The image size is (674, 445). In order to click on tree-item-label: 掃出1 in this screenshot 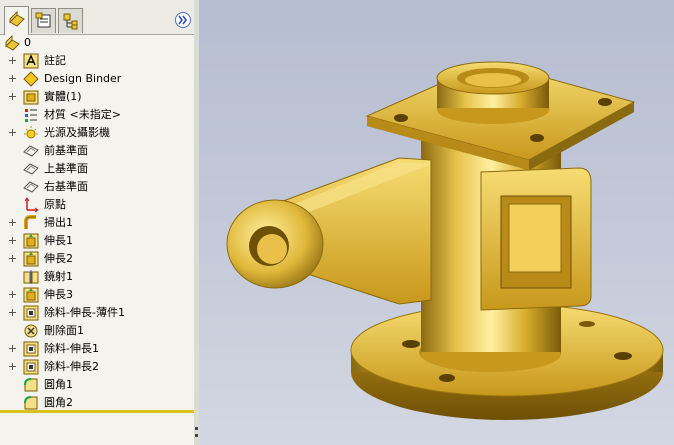, I will do `click(58, 222)`.